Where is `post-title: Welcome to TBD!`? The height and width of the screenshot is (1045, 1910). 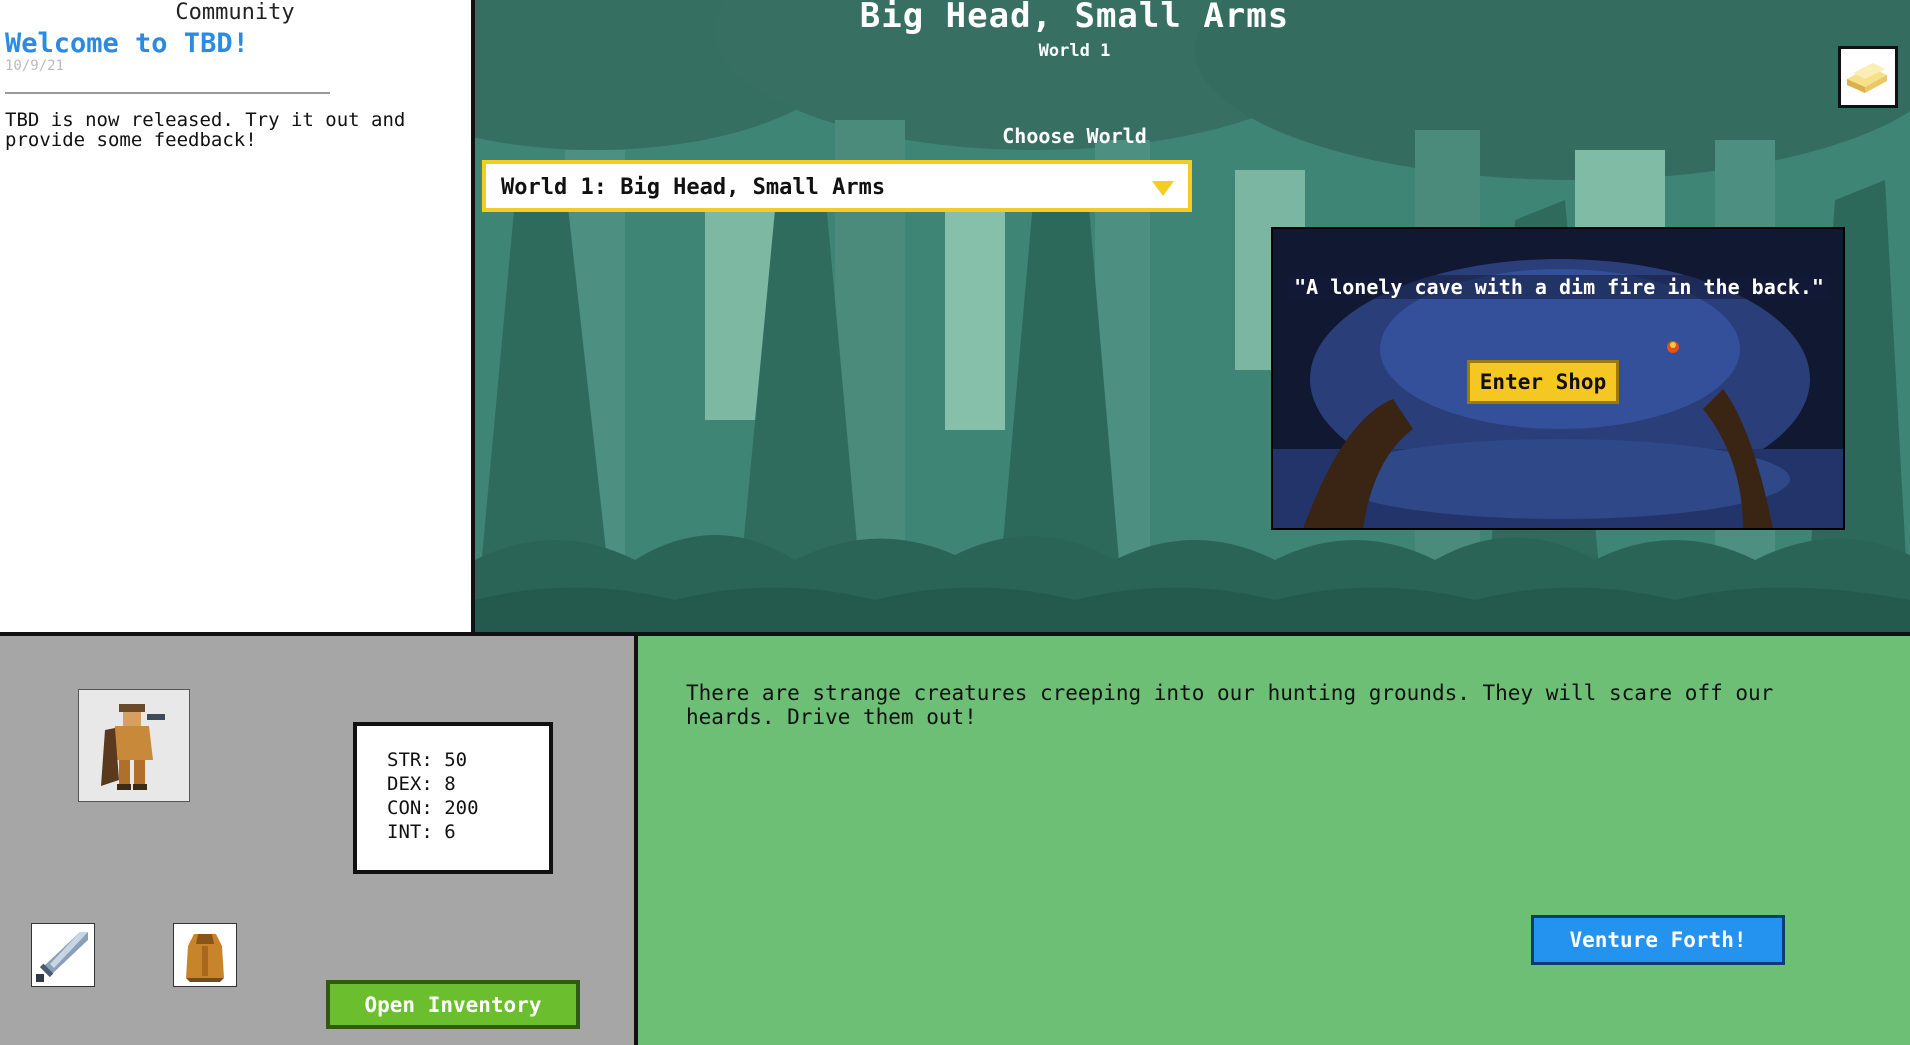 post-title: Welcome to TBD! is located at coordinates (127, 43).